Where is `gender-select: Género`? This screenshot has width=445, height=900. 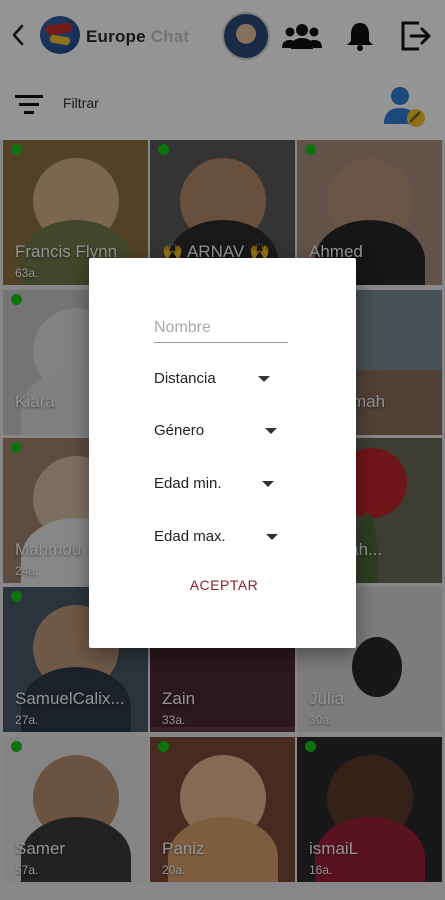
gender-select: Género is located at coordinates (234, 430).